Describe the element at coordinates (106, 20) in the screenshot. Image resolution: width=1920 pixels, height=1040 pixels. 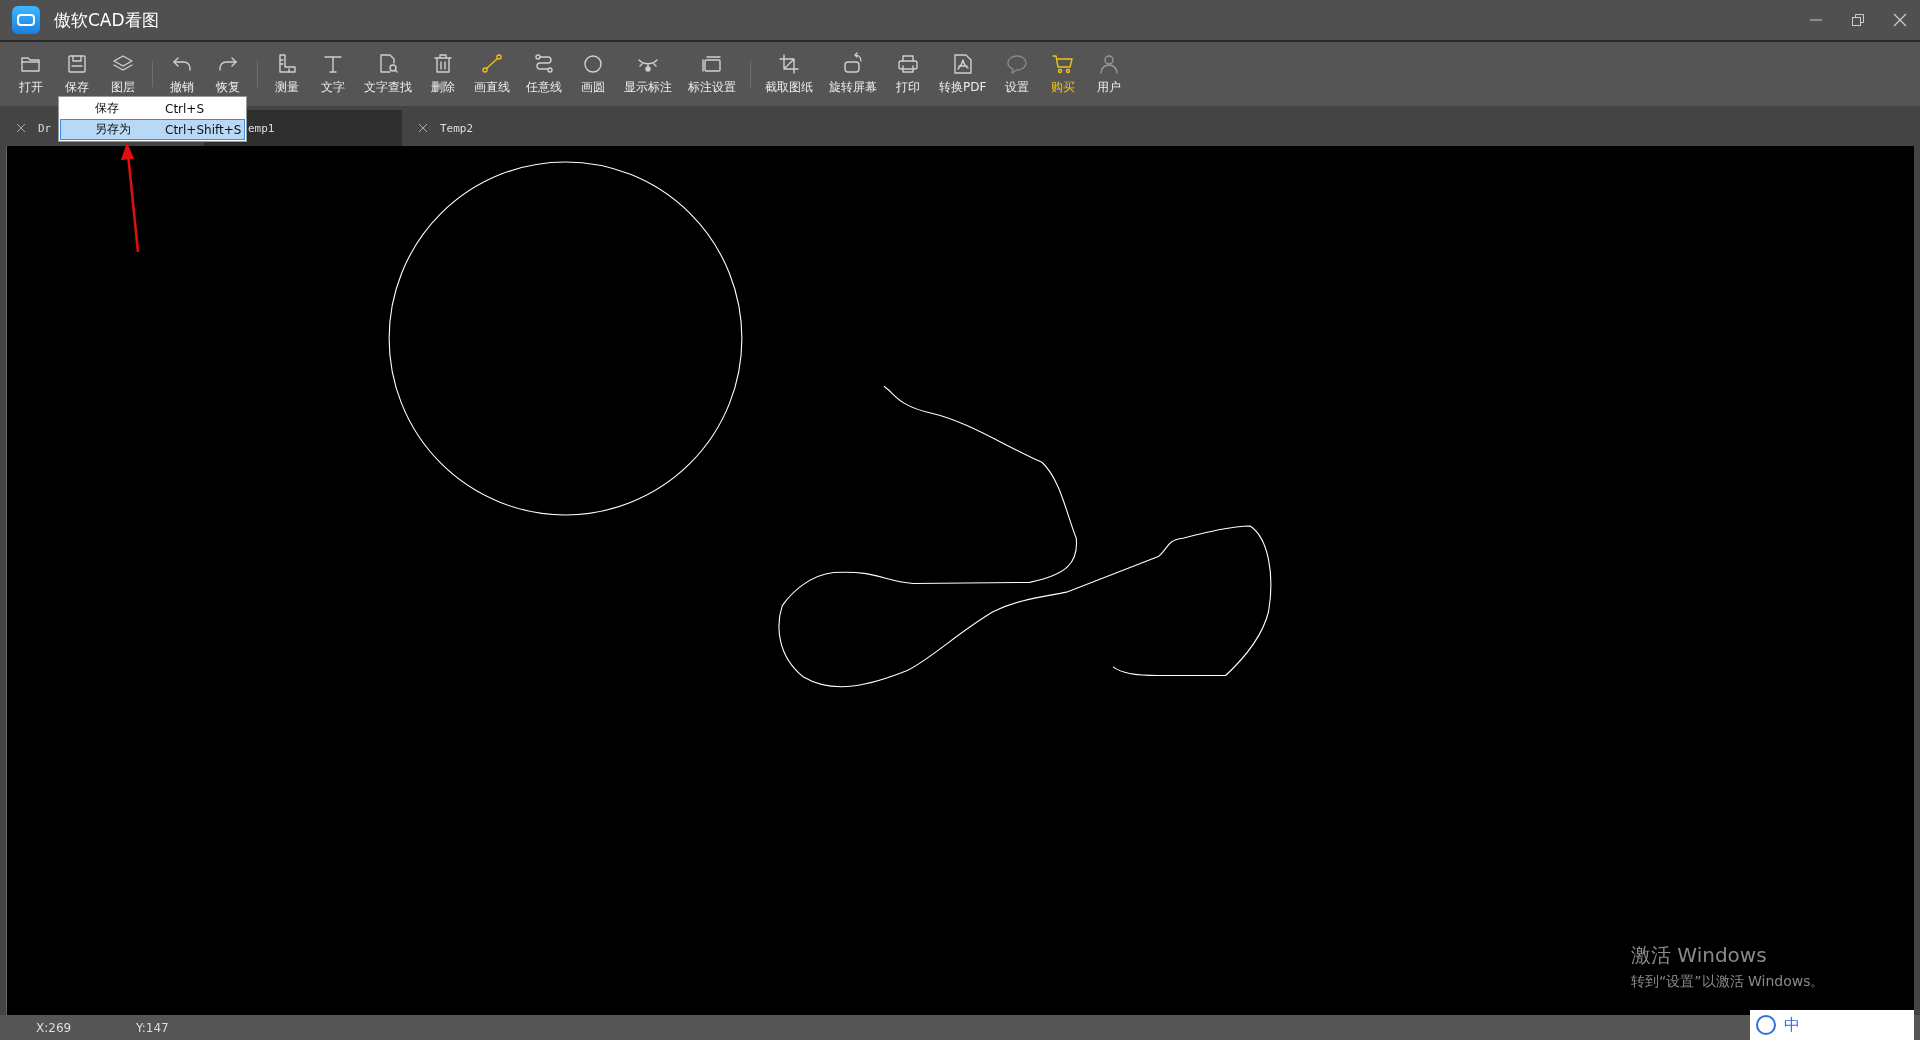
I see `window-title: 傲软CAD看图` at that location.